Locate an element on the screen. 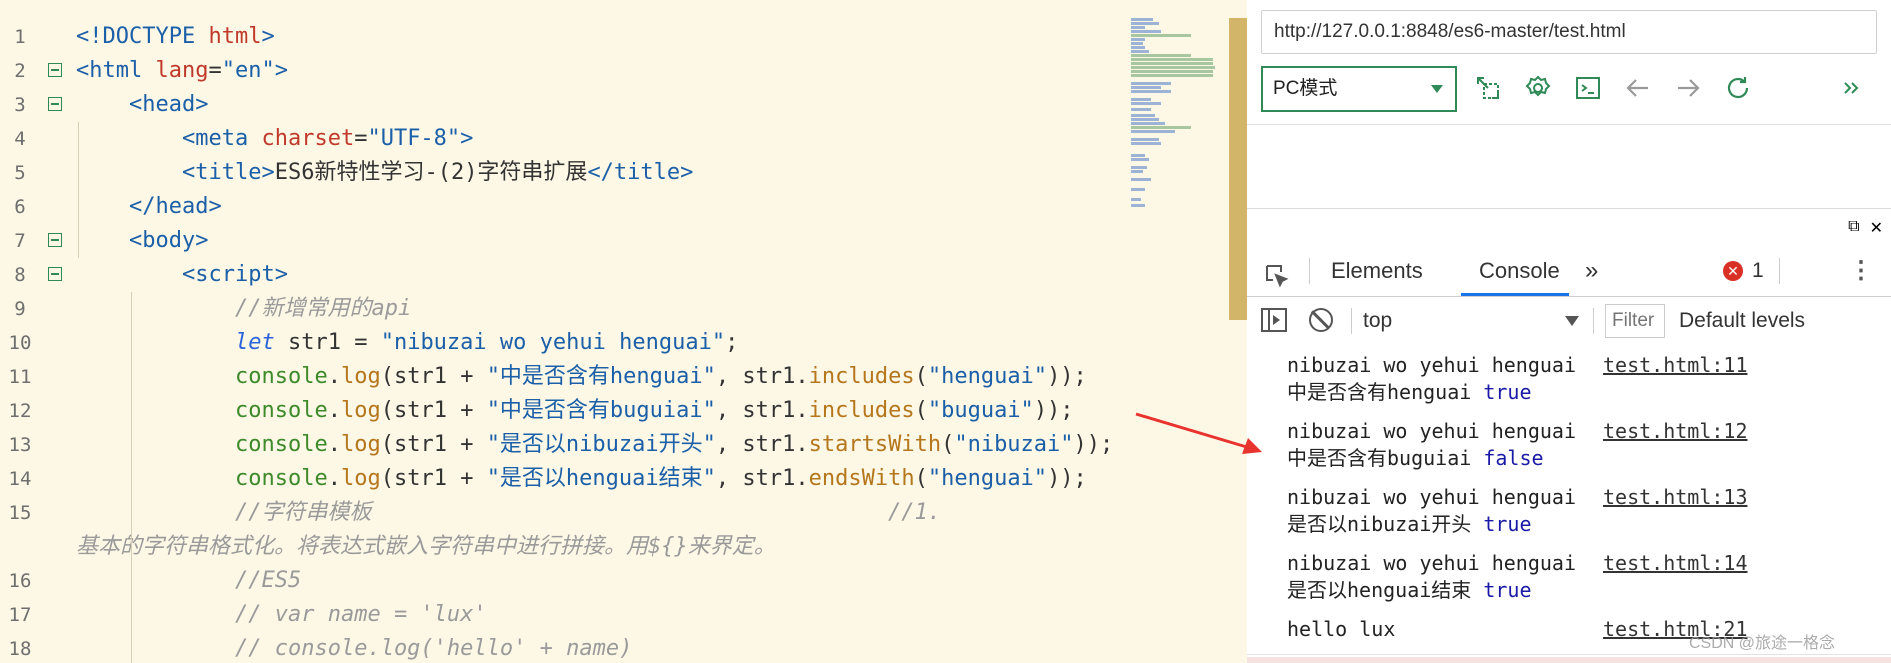 The height and width of the screenshot is (663, 1891). sidebar-toggle-icon is located at coordinates (1274, 320).